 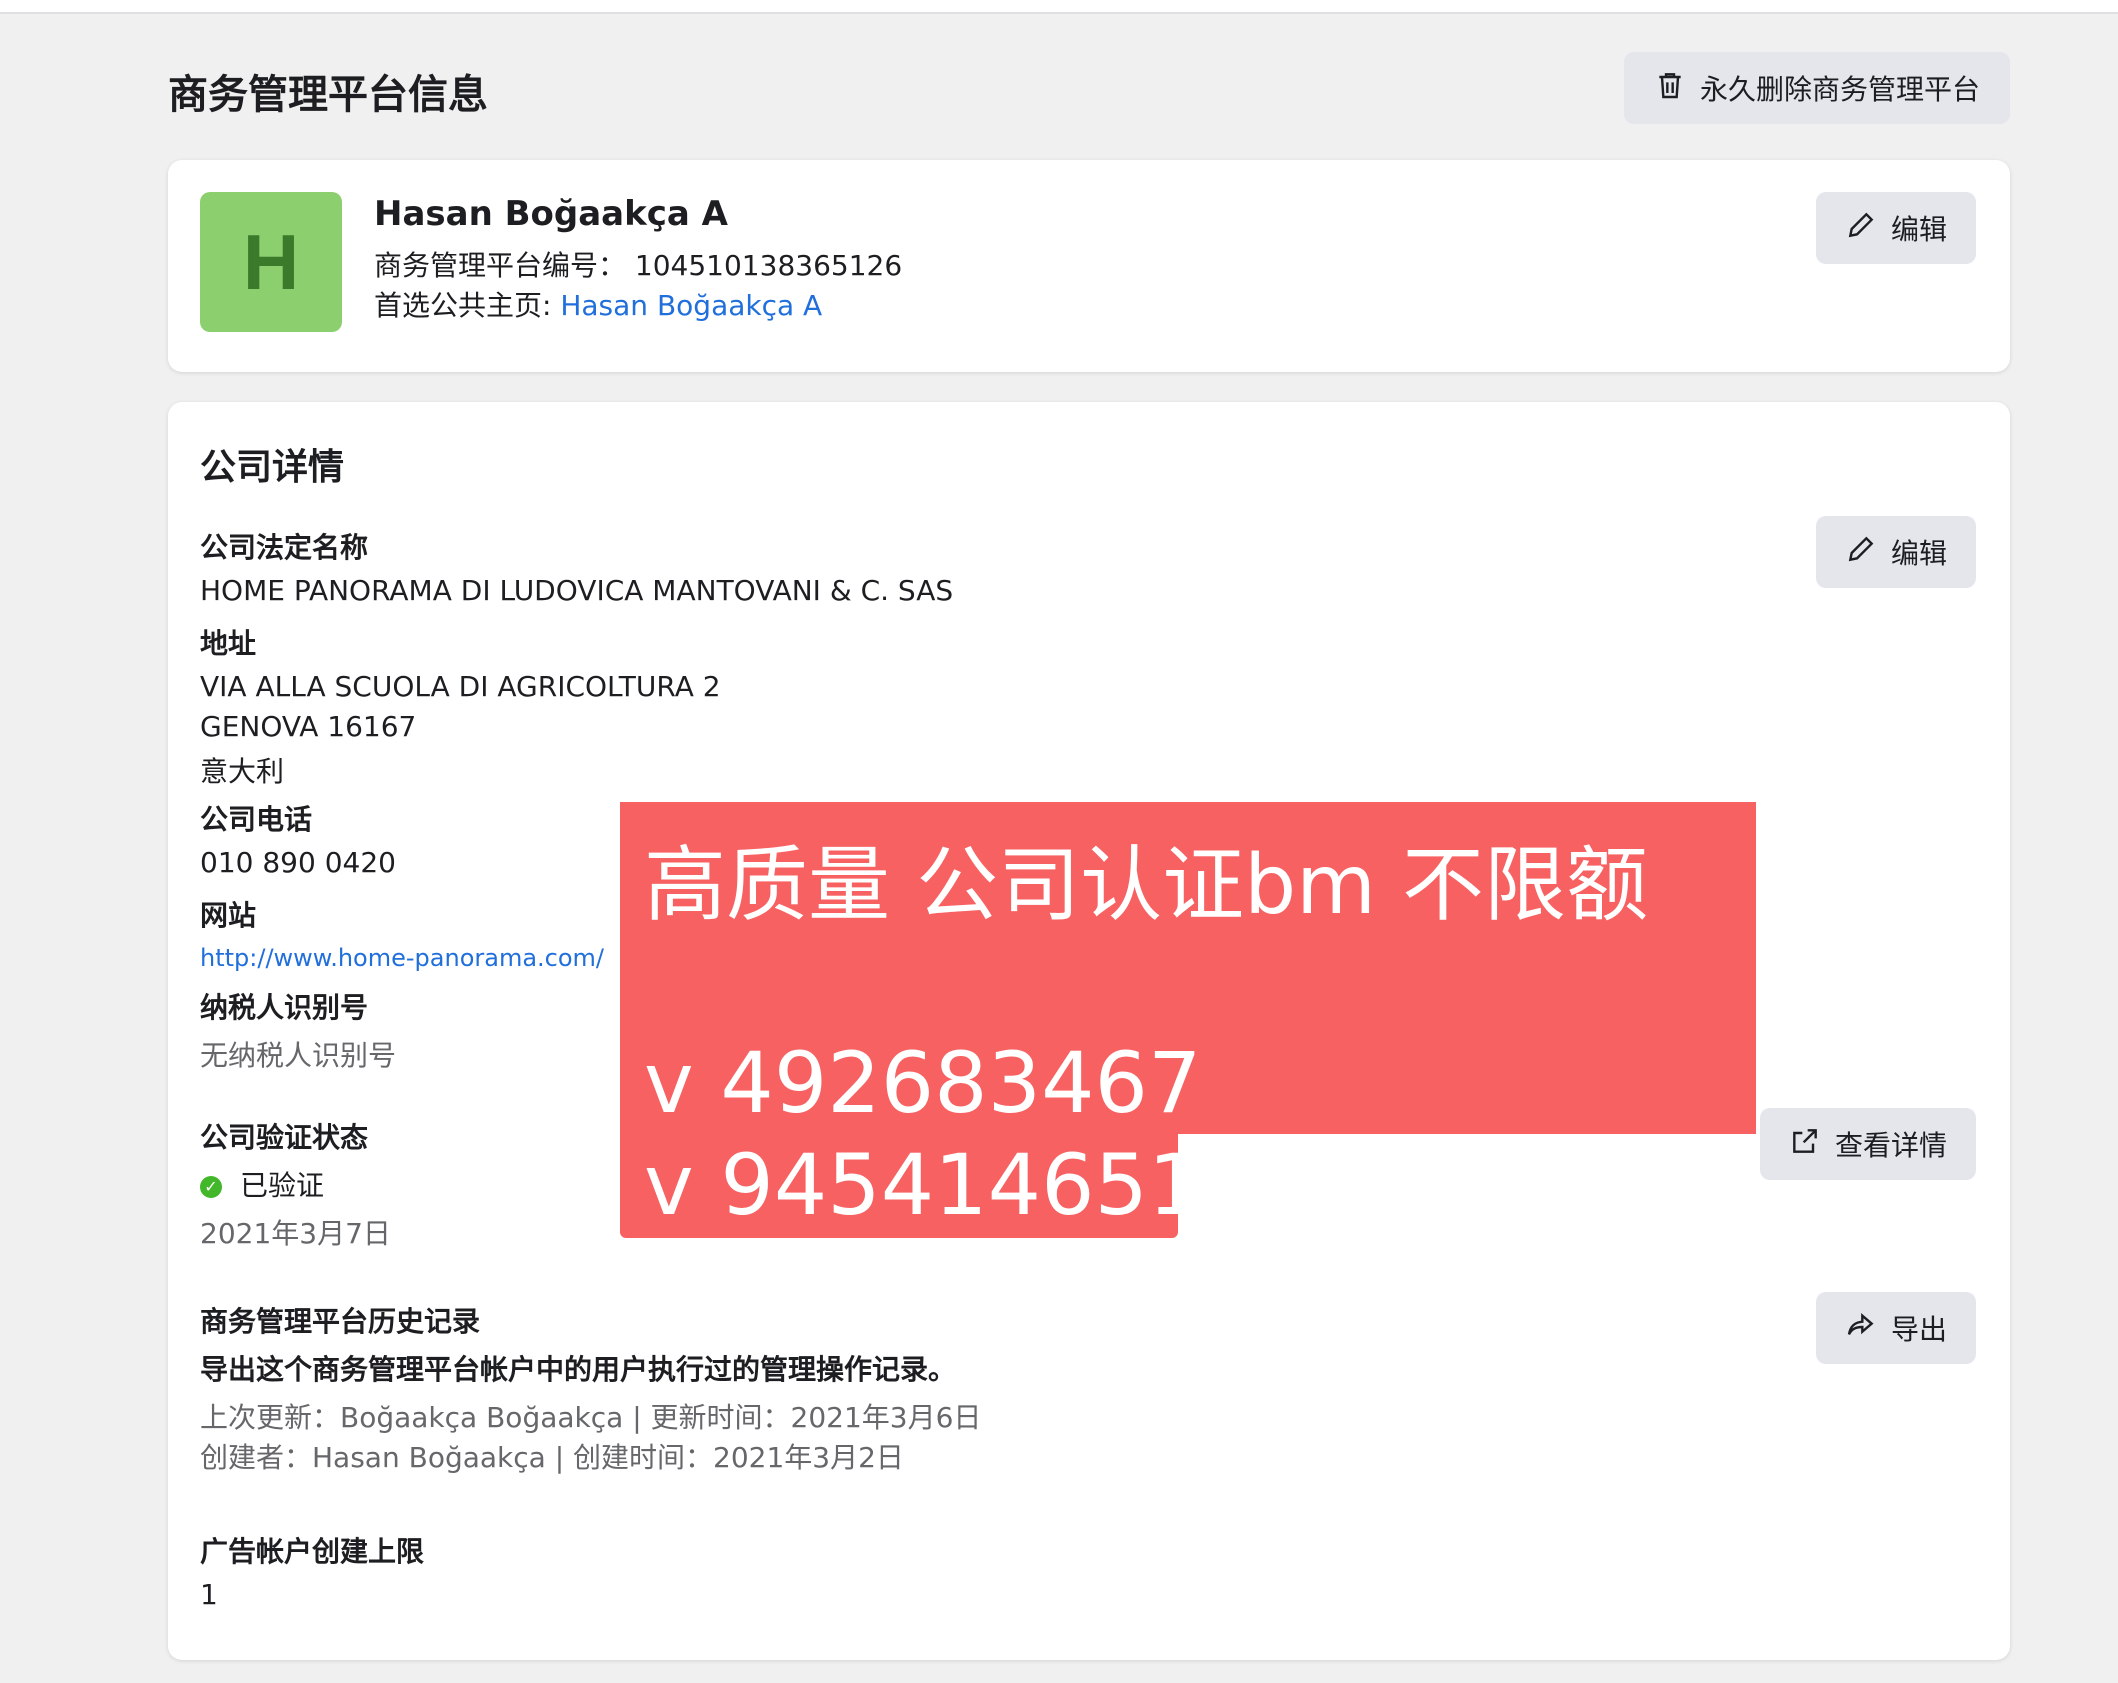 I want to click on share-arrow-icon, so click(x=1861, y=1328).